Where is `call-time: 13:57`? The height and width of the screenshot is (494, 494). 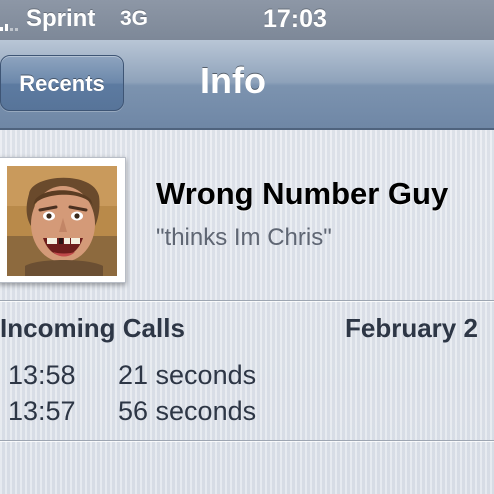
call-time: 13:57 is located at coordinates (42, 411).